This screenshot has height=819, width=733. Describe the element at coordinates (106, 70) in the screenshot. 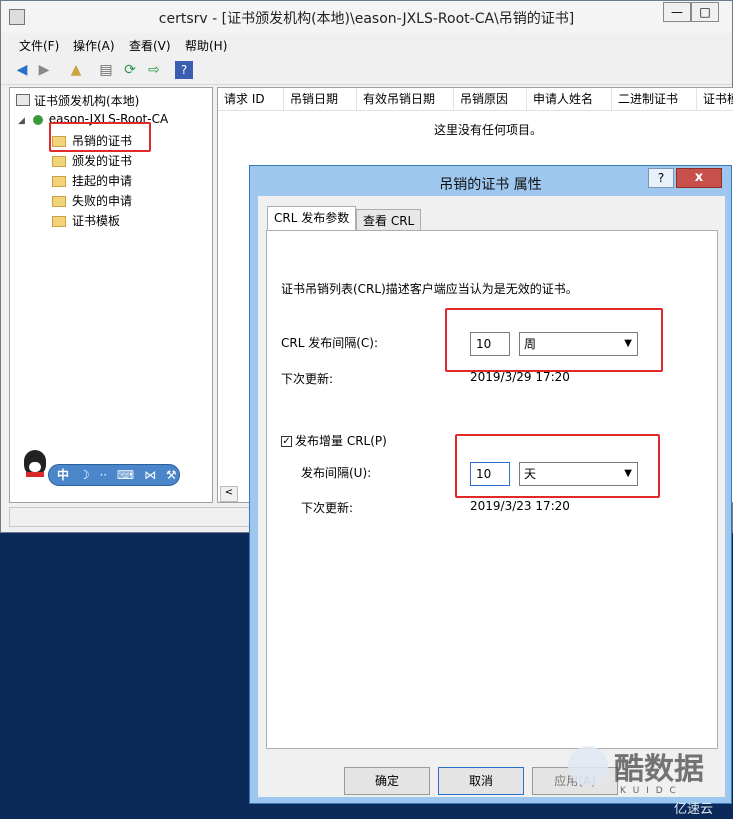

I see `properties-icon: ▤` at that location.